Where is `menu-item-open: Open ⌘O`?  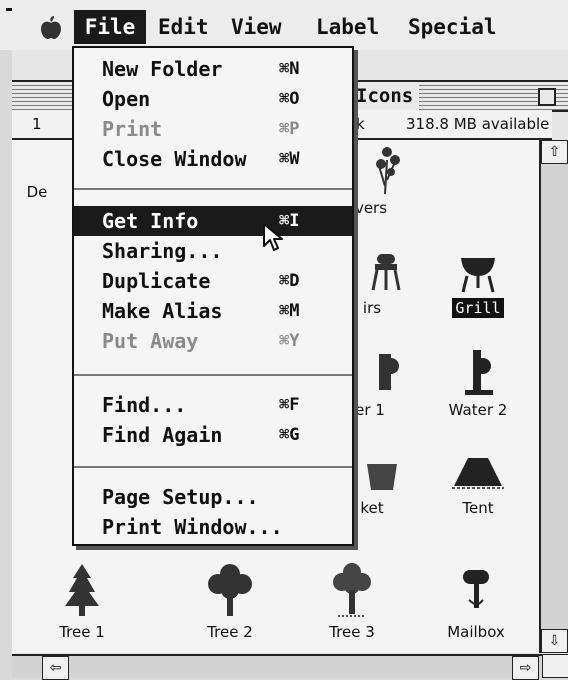 menu-item-open: Open ⌘O is located at coordinates (213, 99).